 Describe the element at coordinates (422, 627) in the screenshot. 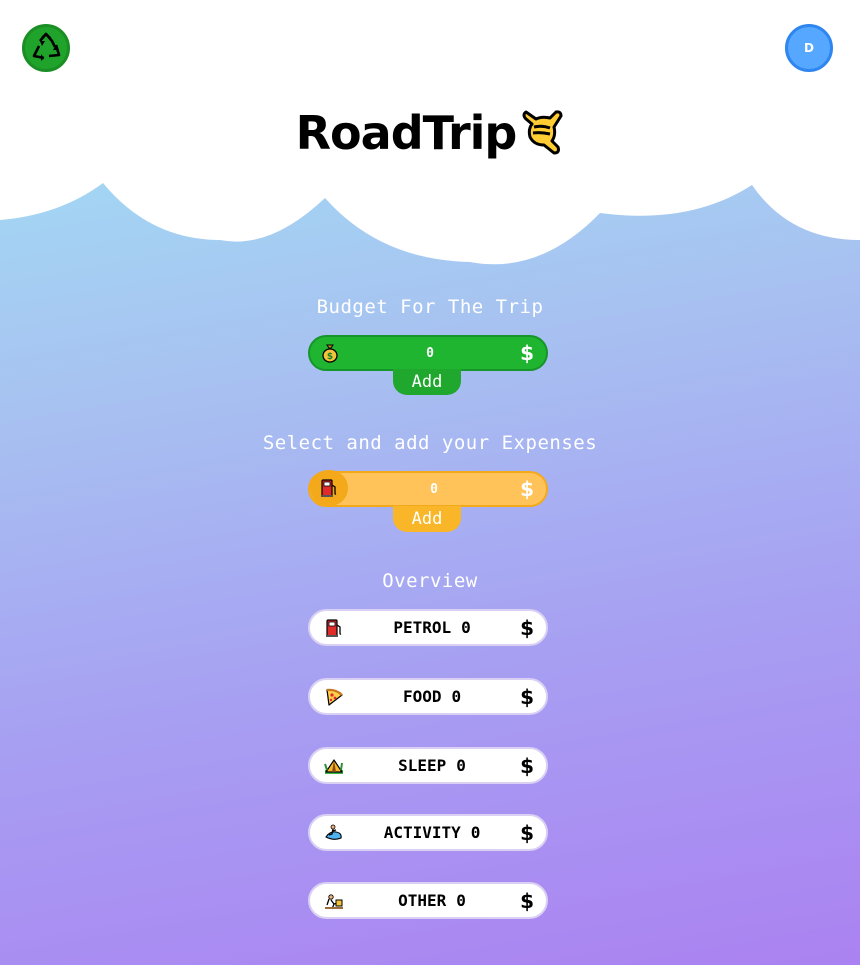

I see `overview-item-name: PETROL` at that location.